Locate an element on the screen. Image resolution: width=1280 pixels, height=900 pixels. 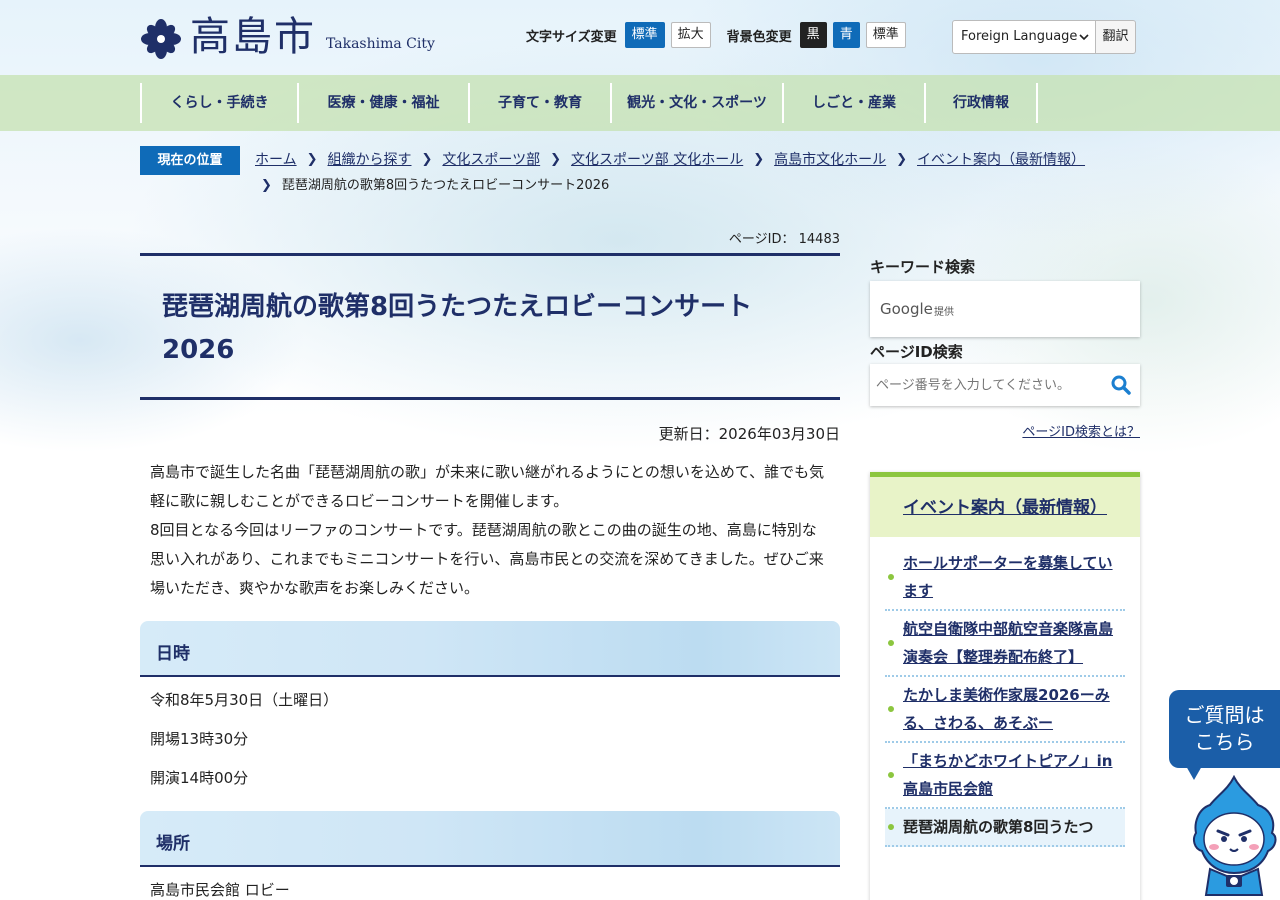
section-heading-text: 日時 is located at coordinates (173, 654).